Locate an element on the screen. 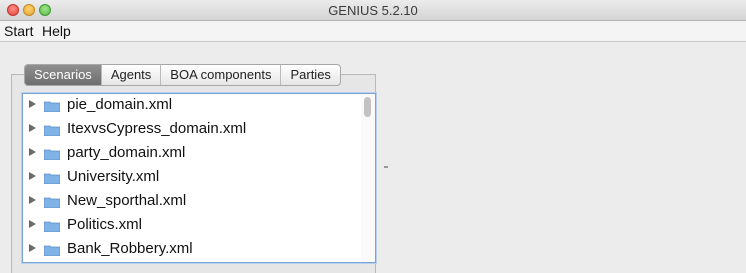  tab-boa-components: BOA components is located at coordinates (220, 75).